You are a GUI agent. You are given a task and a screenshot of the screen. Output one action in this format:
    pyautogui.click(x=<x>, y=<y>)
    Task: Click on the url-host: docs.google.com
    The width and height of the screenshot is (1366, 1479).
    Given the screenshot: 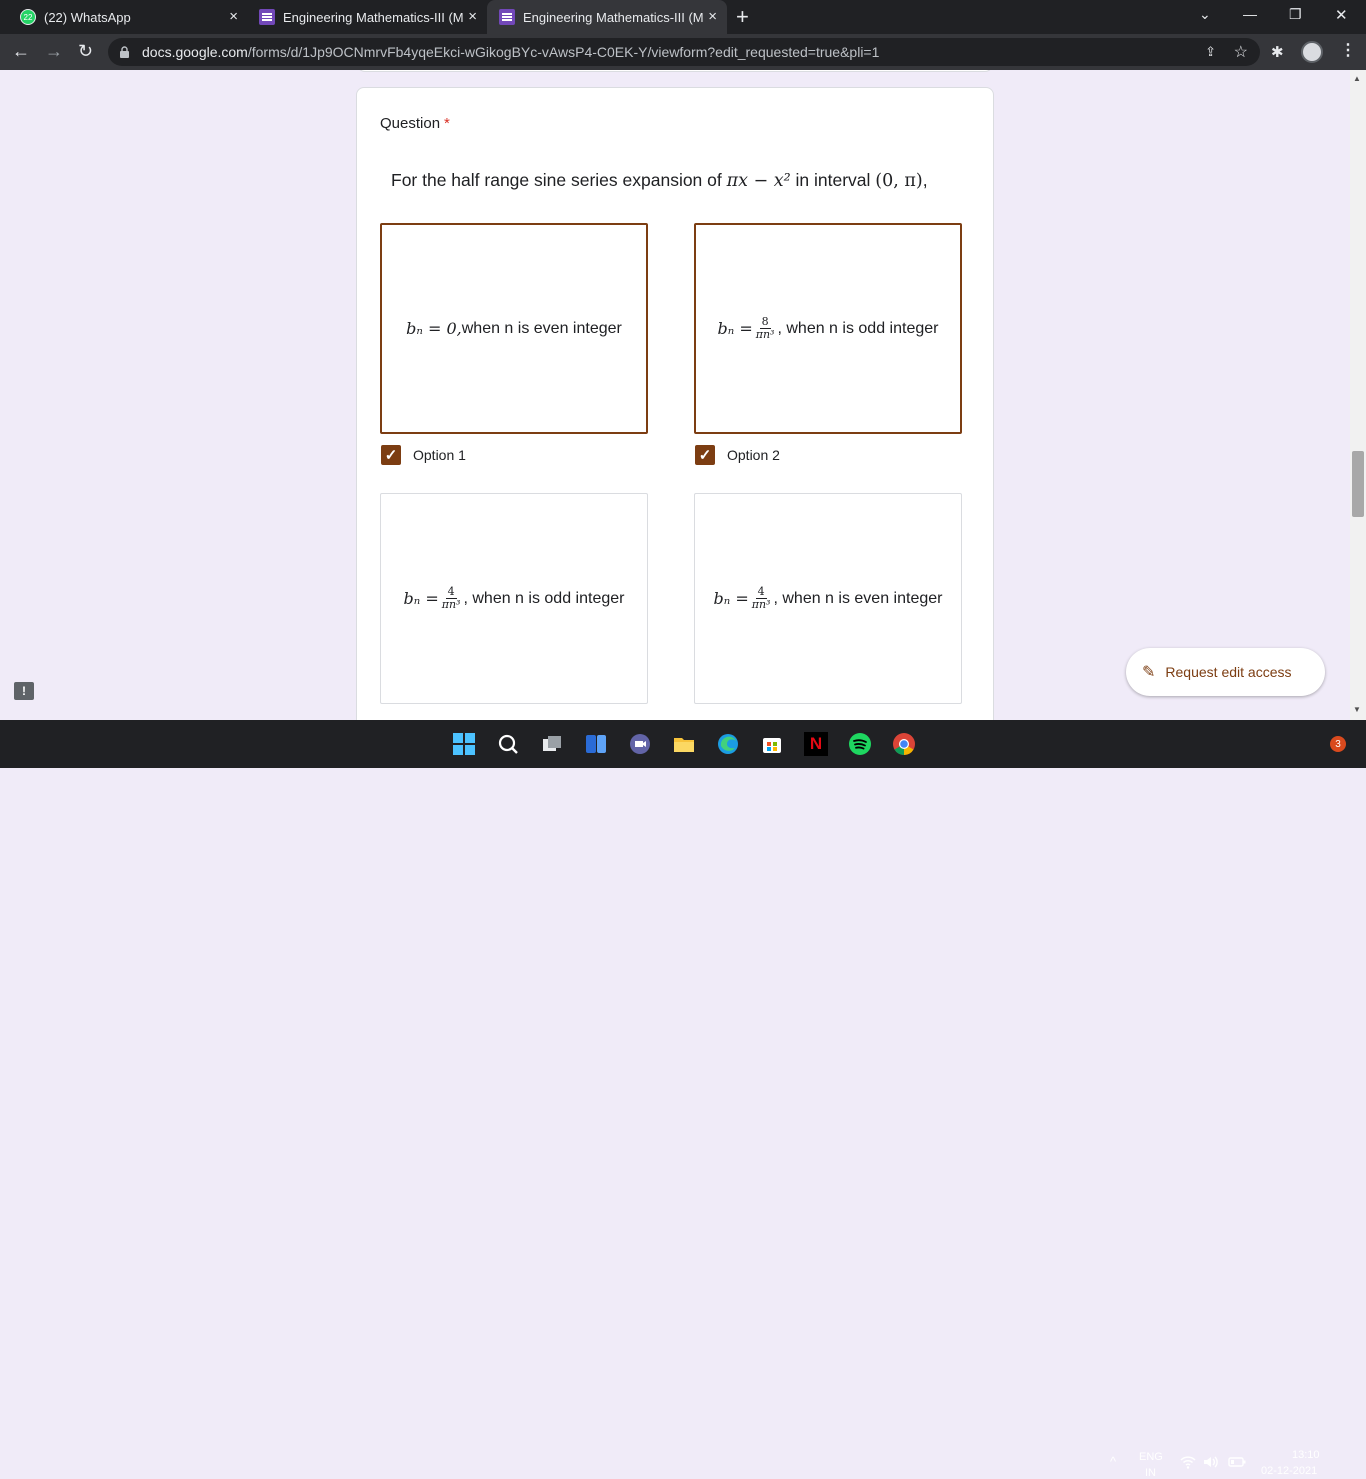 What is the action you would take?
    pyautogui.click(x=195, y=52)
    